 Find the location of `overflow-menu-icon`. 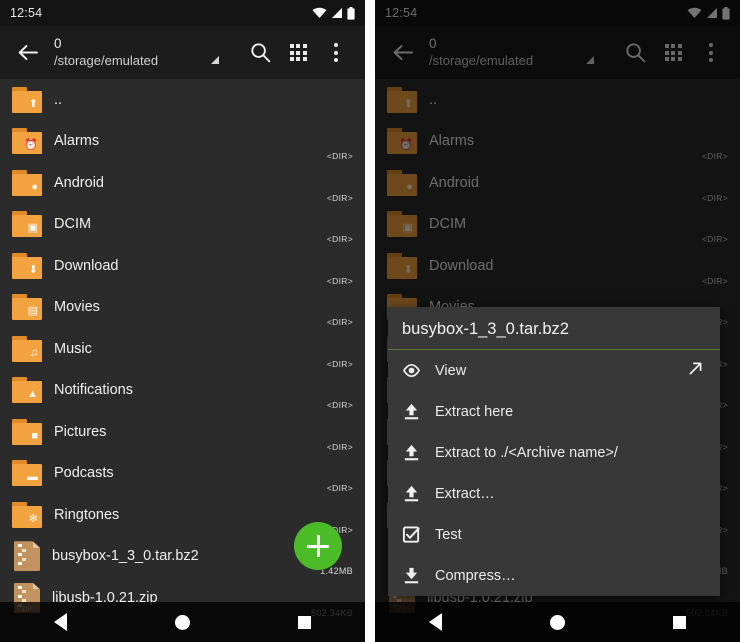

overflow-menu-icon is located at coordinates (336, 52).